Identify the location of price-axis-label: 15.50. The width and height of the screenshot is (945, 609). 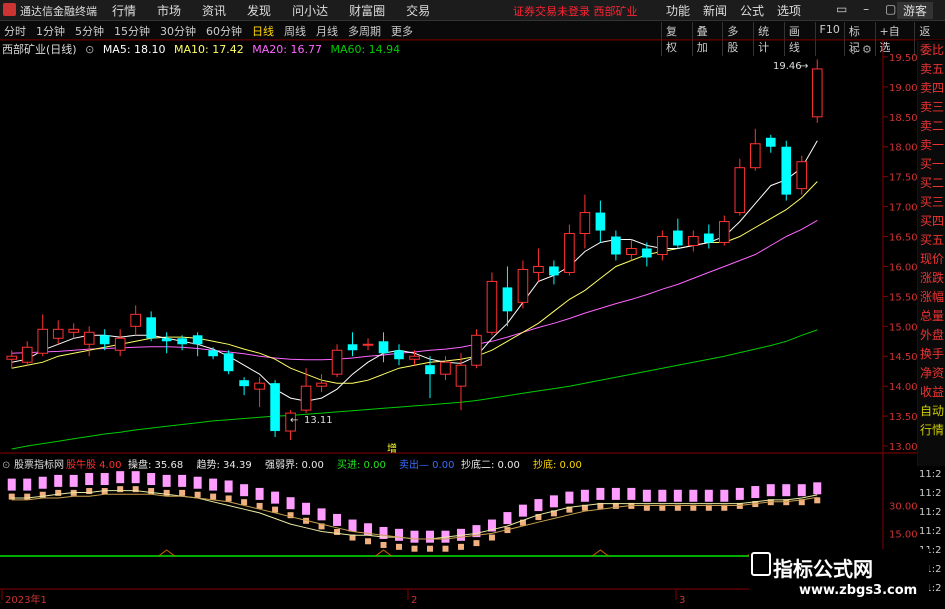
(903, 297).